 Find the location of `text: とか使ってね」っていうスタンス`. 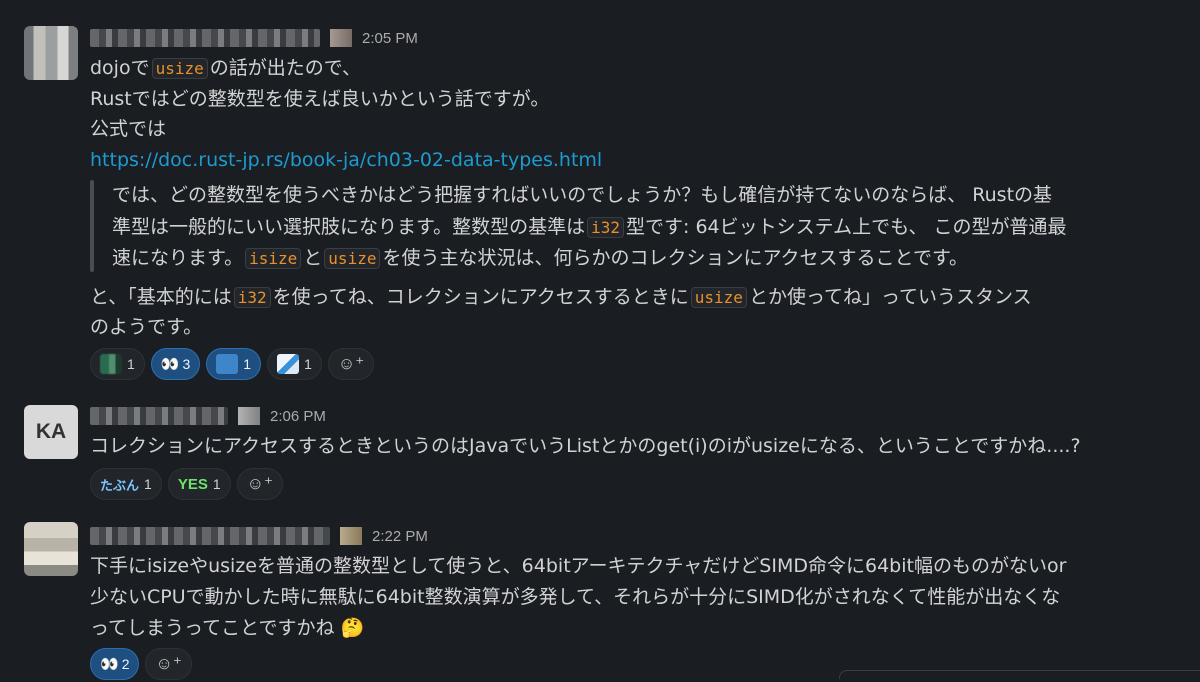

text: とか使ってね」っていうスタンス is located at coordinates (890, 297).